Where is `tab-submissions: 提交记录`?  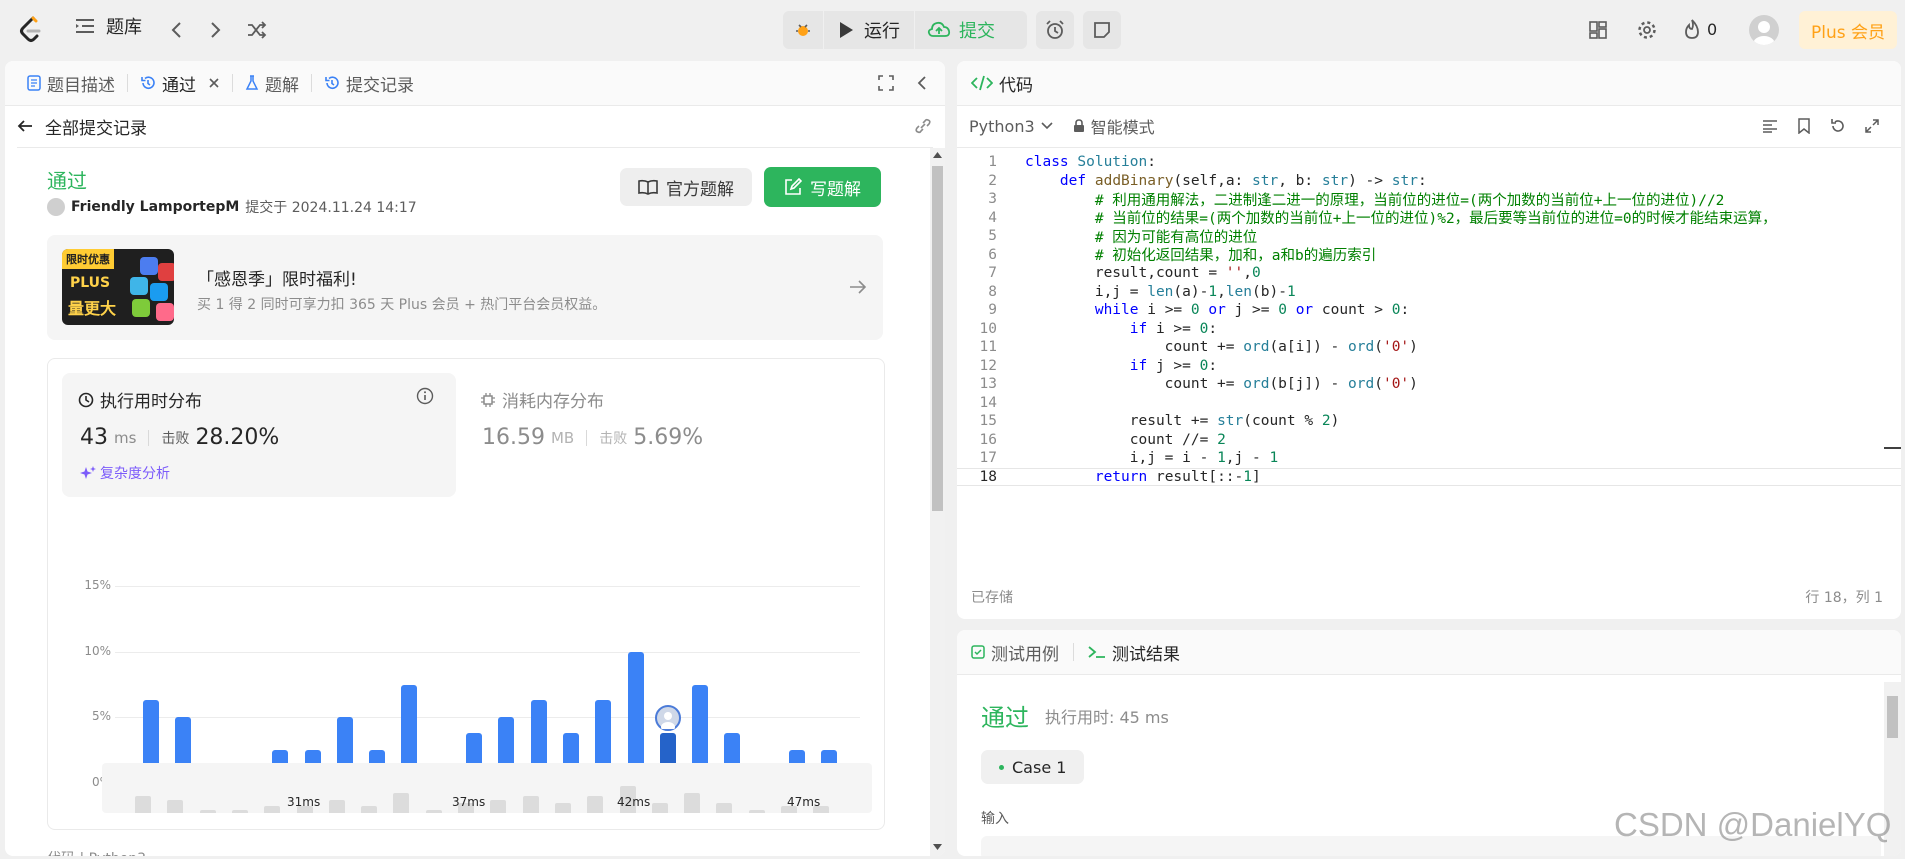 tab-submissions: 提交记录 is located at coordinates (369, 83).